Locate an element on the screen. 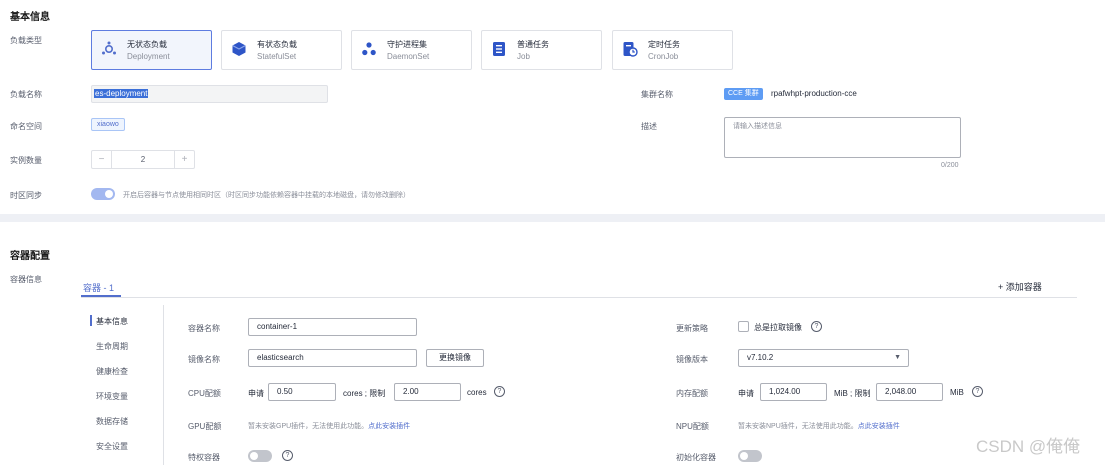  gpu-install-plugin-link: 点此安装插件 is located at coordinates (389, 426).